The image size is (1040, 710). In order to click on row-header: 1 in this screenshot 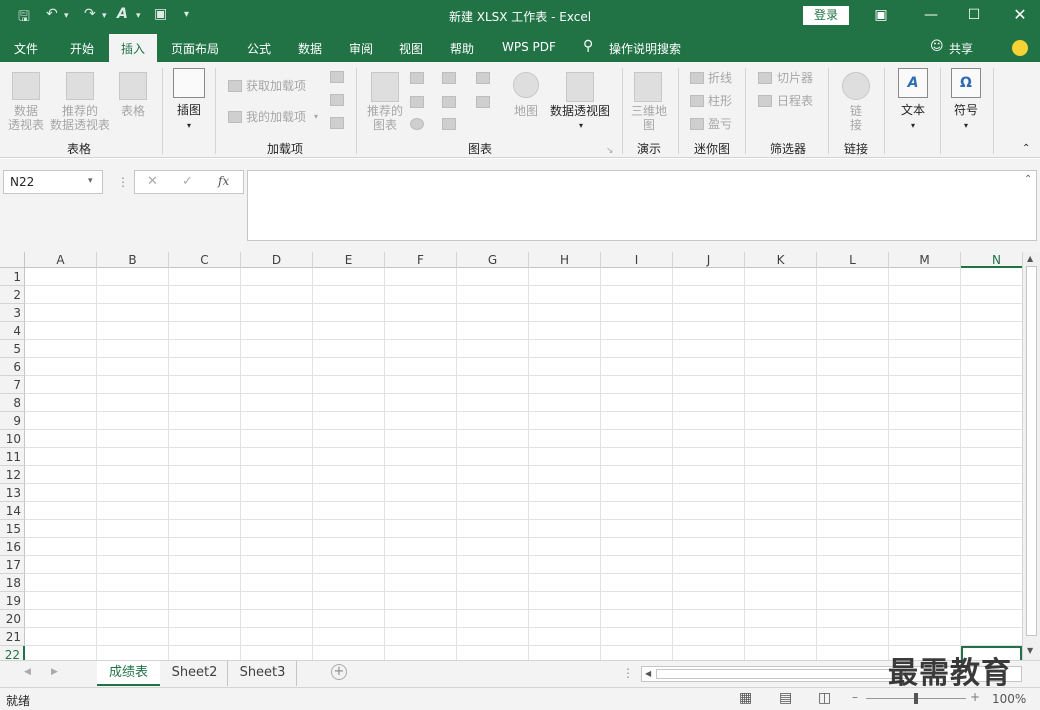, I will do `click(12, 277)`.